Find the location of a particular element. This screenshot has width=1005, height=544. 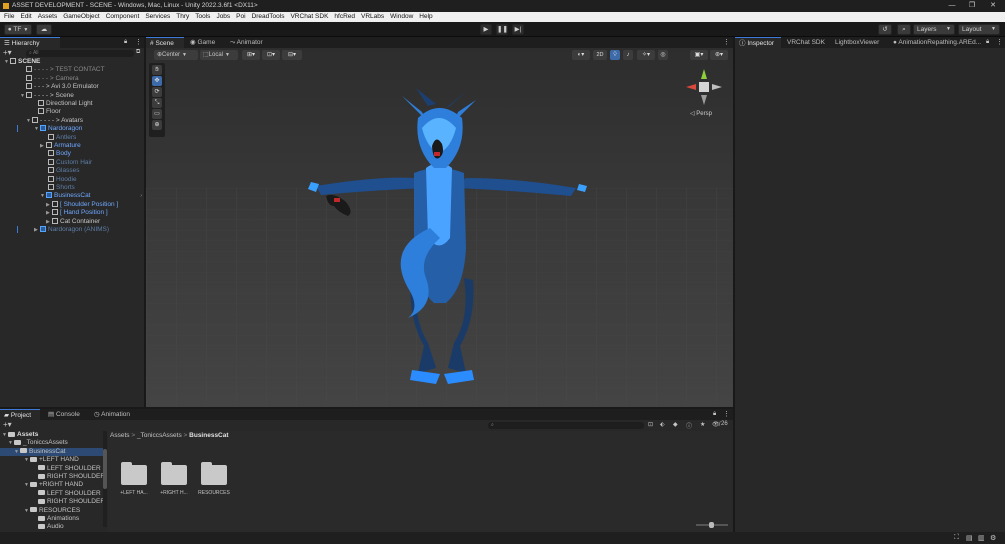

draw-mode-button: ◐▾ is located at coordinates (581, 55).